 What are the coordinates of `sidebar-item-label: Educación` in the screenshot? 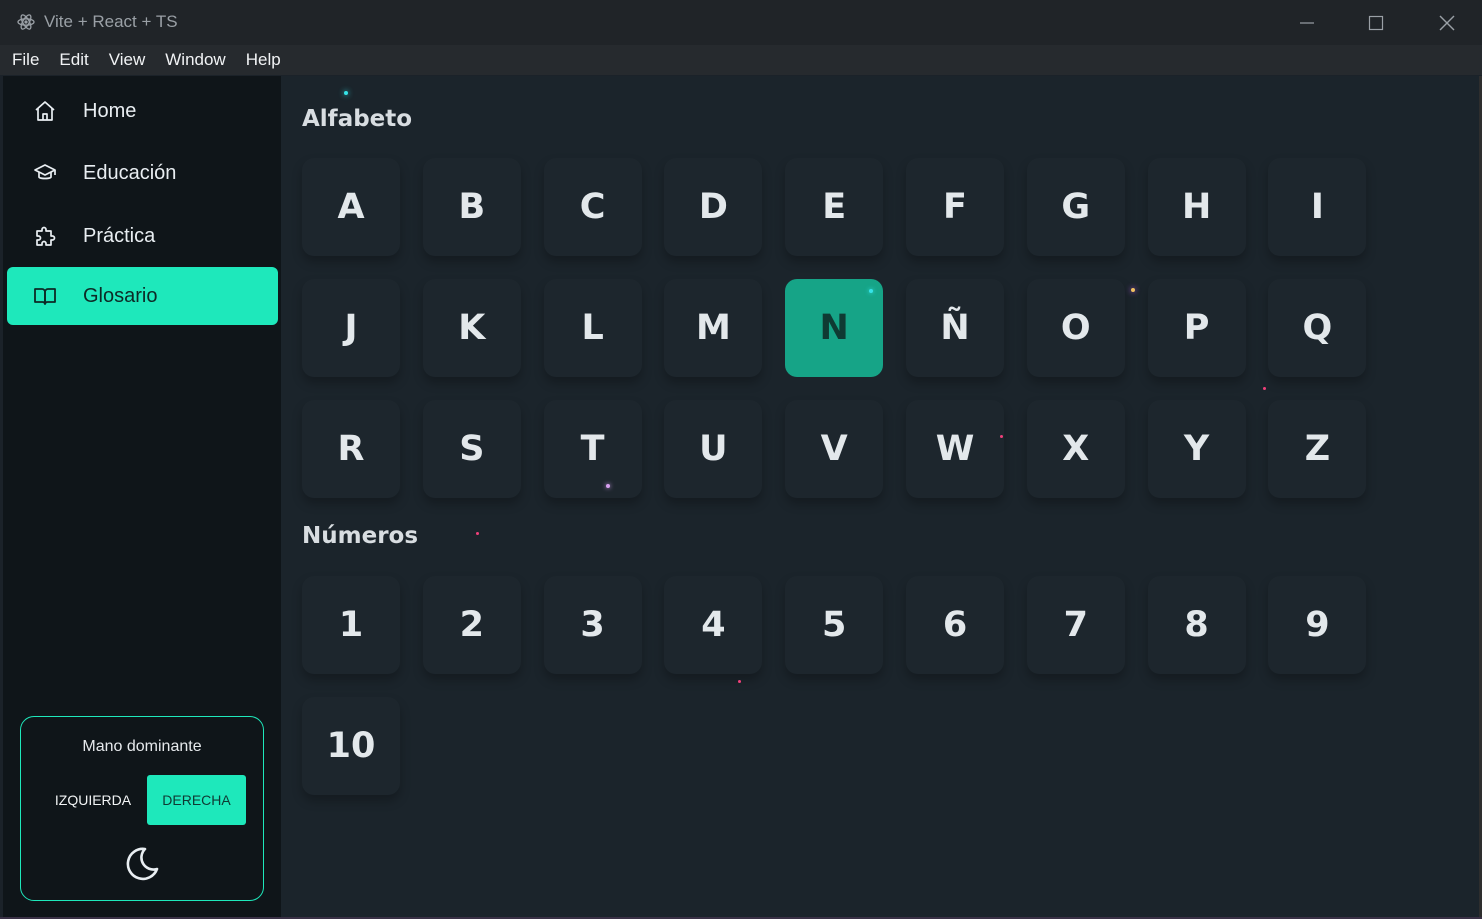 It's located at (130, 172).